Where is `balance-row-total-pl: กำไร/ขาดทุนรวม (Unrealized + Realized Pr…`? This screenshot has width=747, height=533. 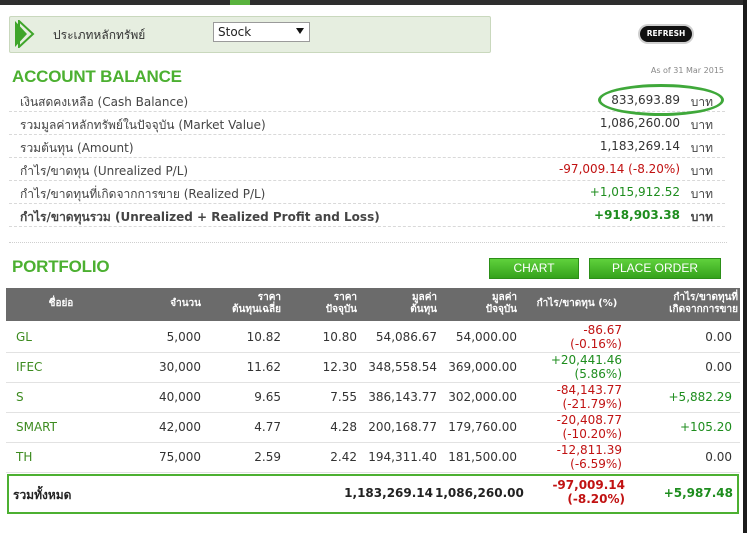
balance-row-total-pl: กำไร/ขาดทุนรวม (Unrealized + Realized Pr… is located at coordinates (367, 215).